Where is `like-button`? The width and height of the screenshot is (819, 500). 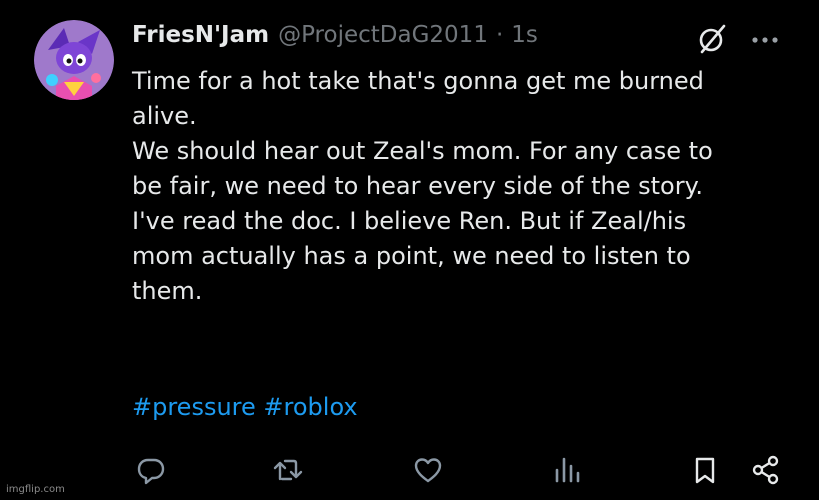 like-button is located at coordinates (428, 470).